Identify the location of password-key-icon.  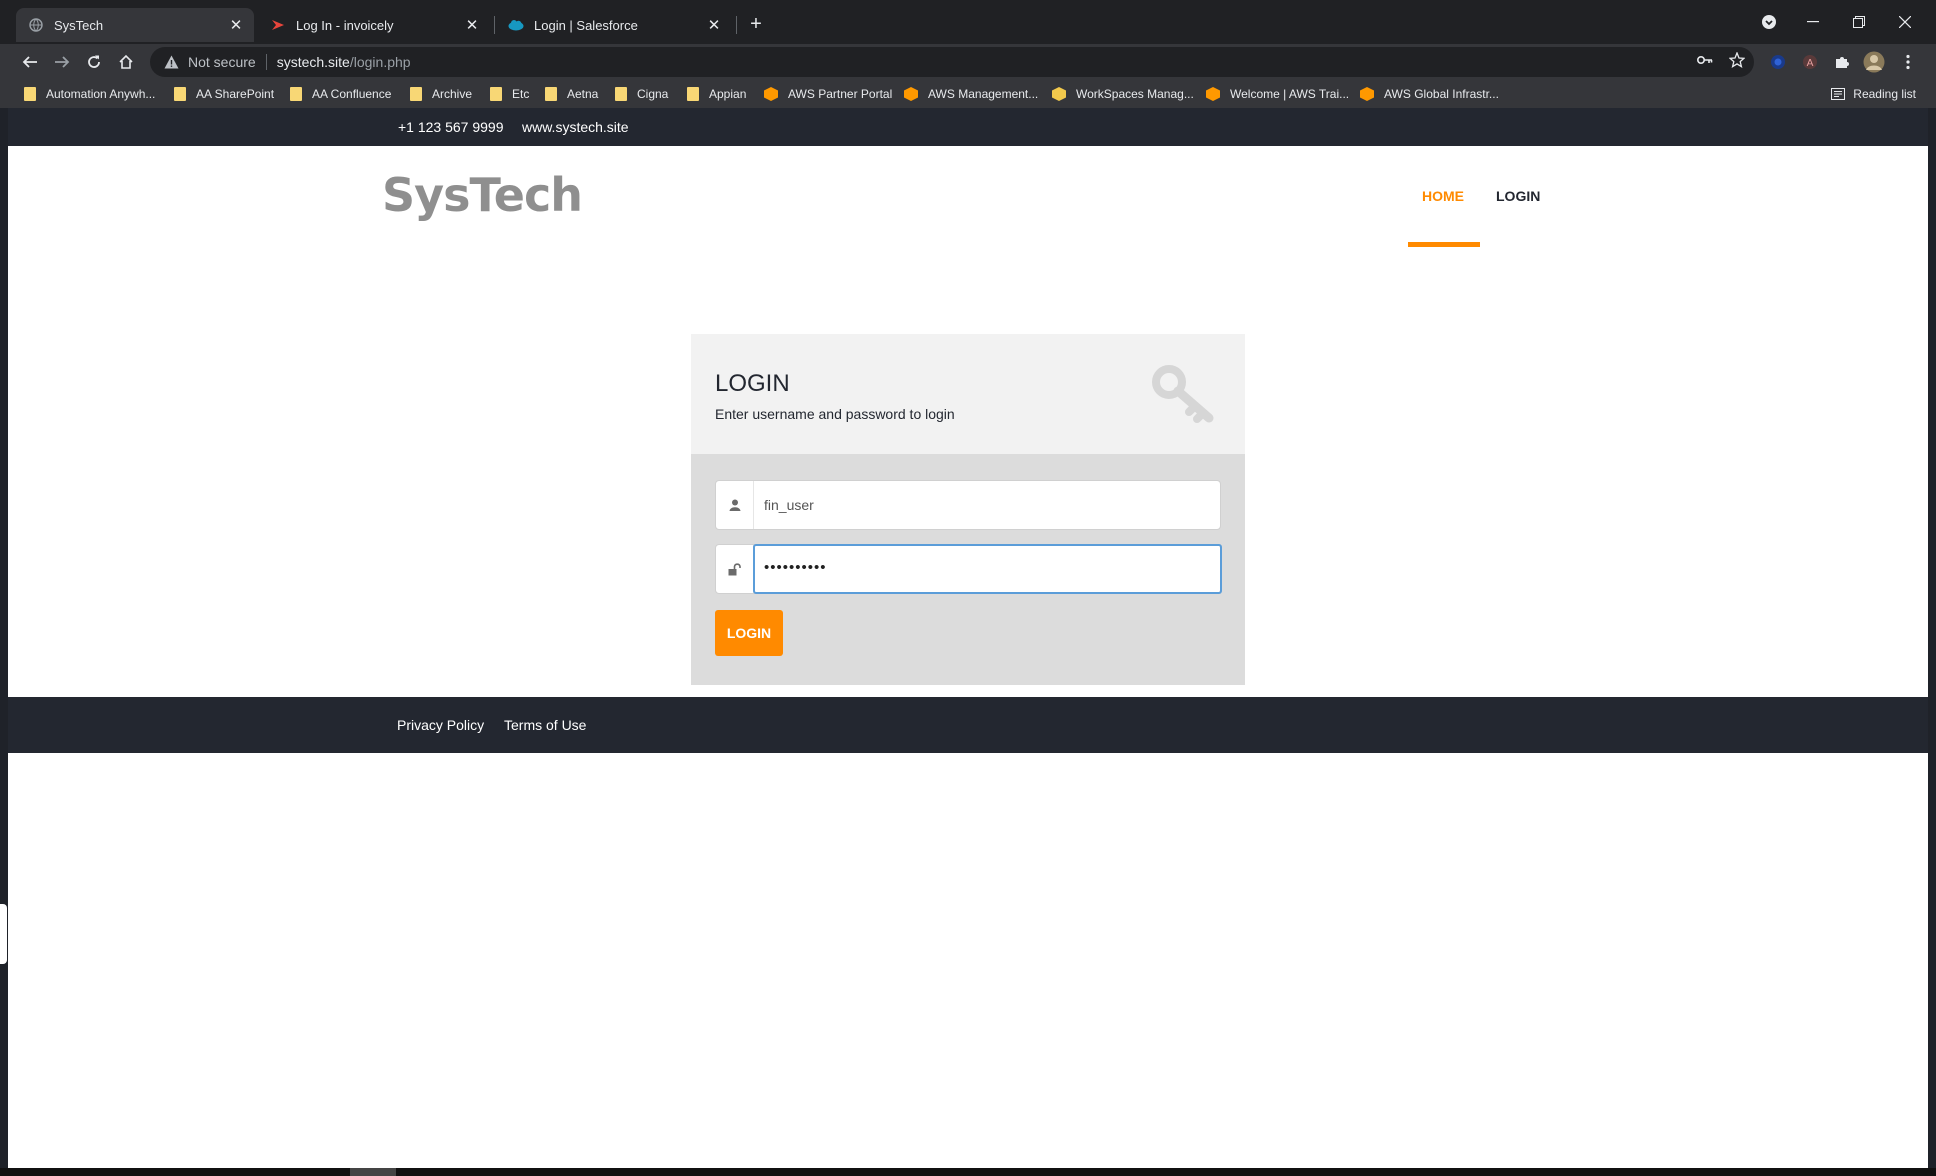
(1705, 60).